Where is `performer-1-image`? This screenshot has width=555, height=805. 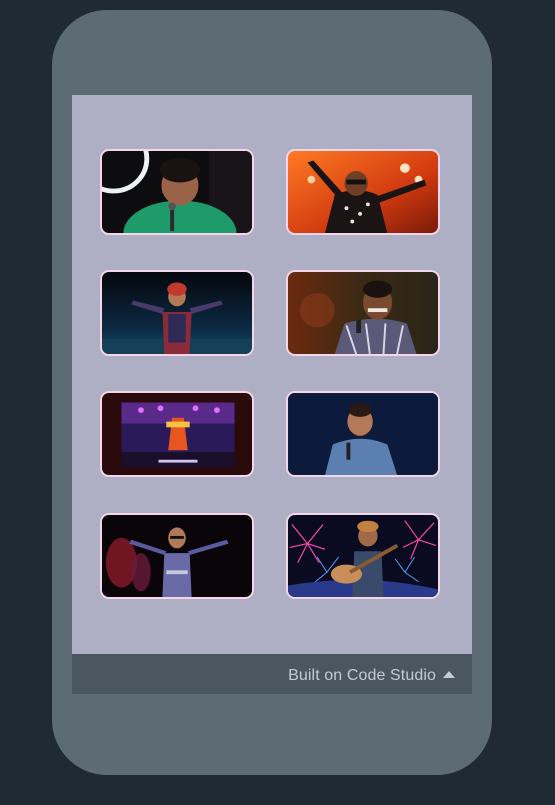
performer-1-image is located at coordinates (177, 192).